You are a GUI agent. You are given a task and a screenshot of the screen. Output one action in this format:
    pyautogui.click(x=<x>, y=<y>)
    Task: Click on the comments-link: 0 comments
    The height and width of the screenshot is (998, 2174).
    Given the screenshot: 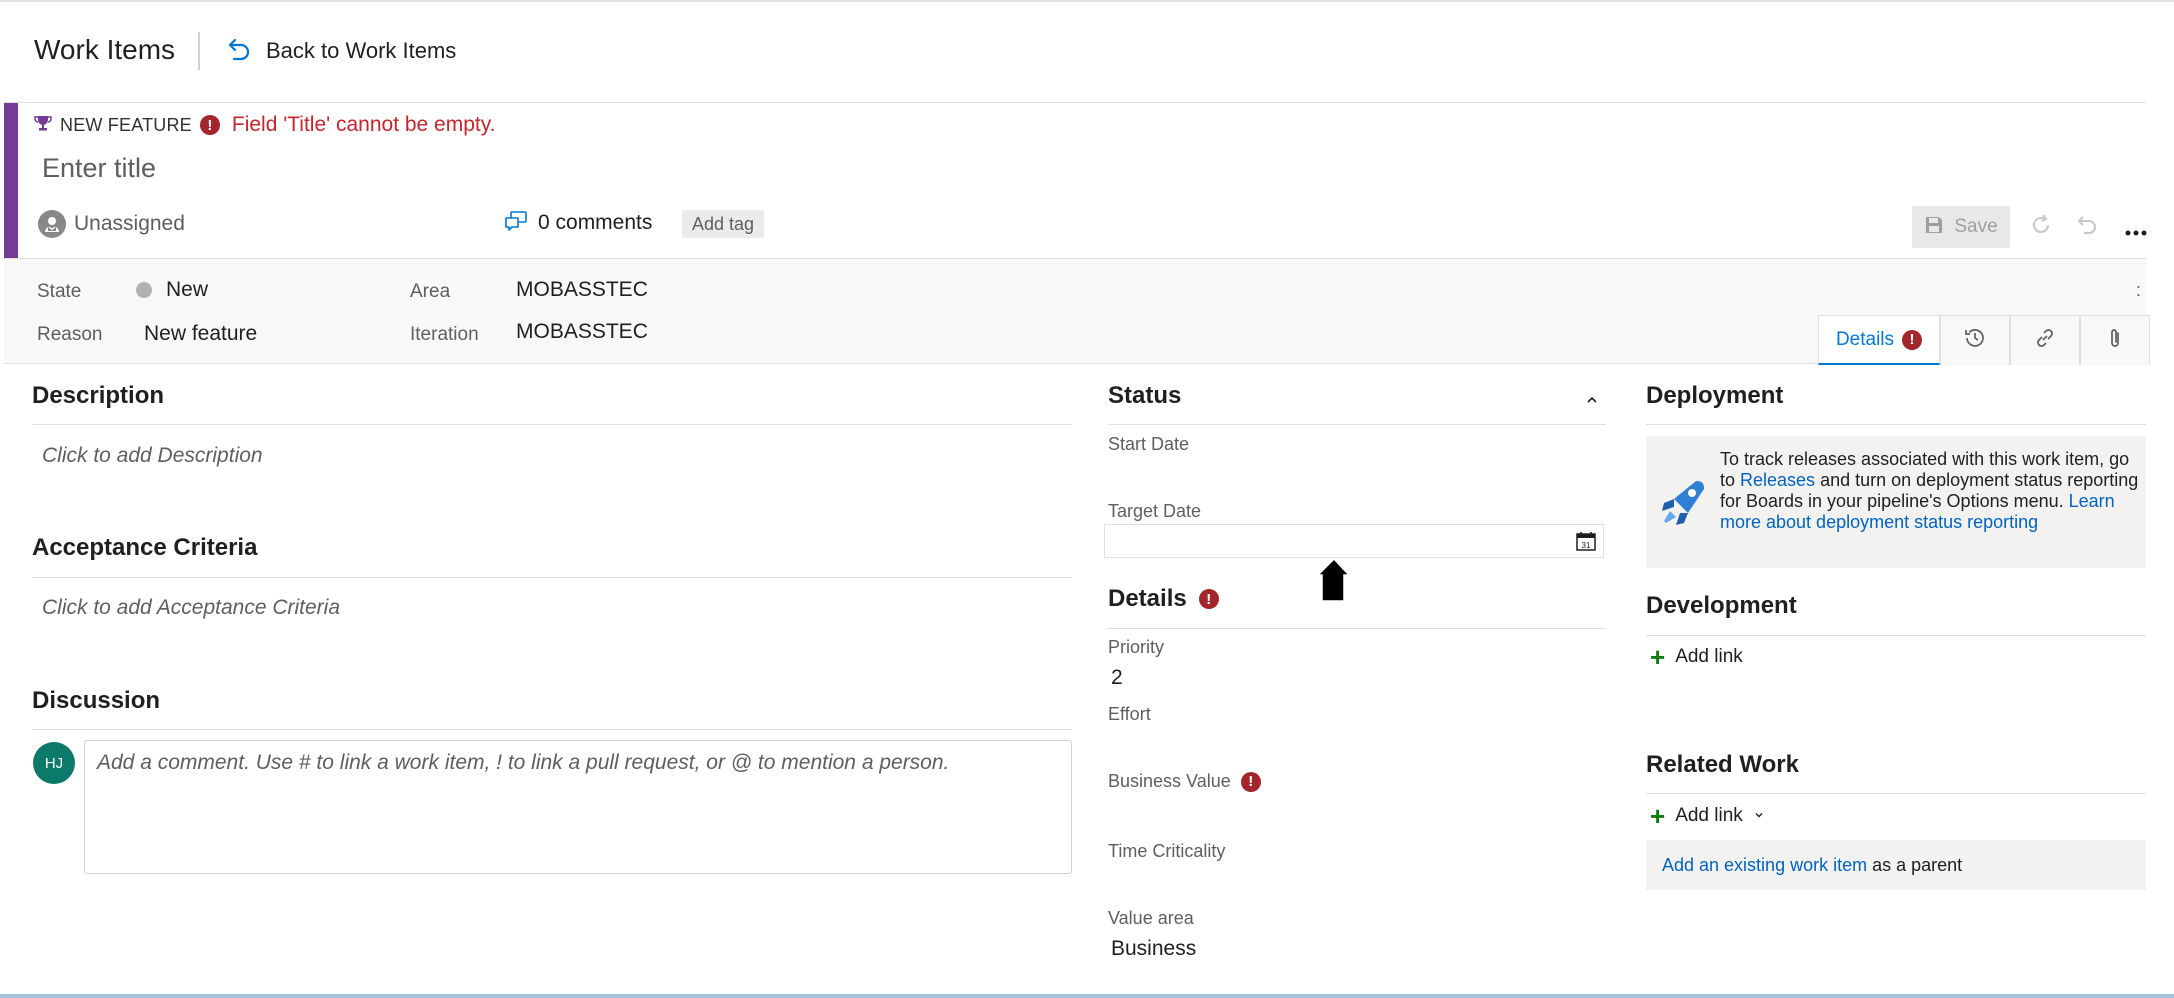 What is the action you would take?
    pyautogui.click(x=578, y=223)
    